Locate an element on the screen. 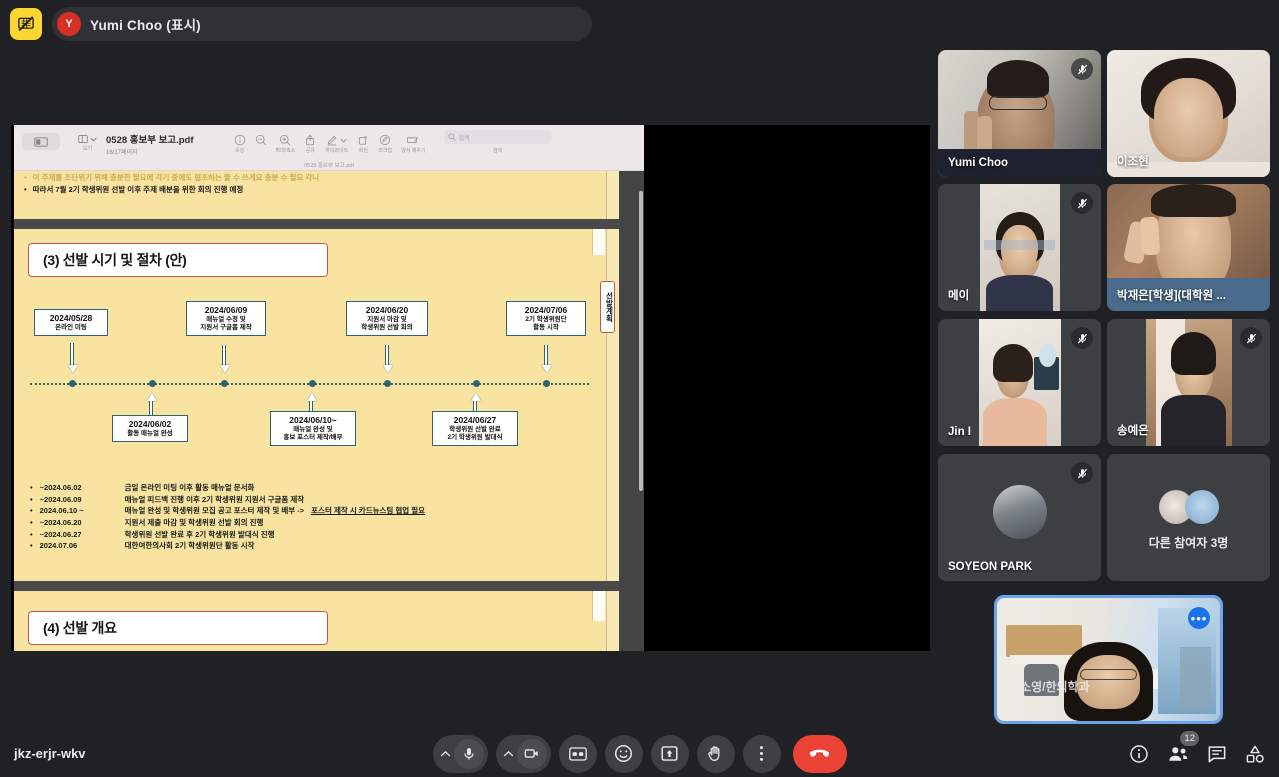 Image resolution: width=1279 pixels, height=777 pixels. presenter-label: Yumi Choo (표시) is located at coordinates (145, 25).